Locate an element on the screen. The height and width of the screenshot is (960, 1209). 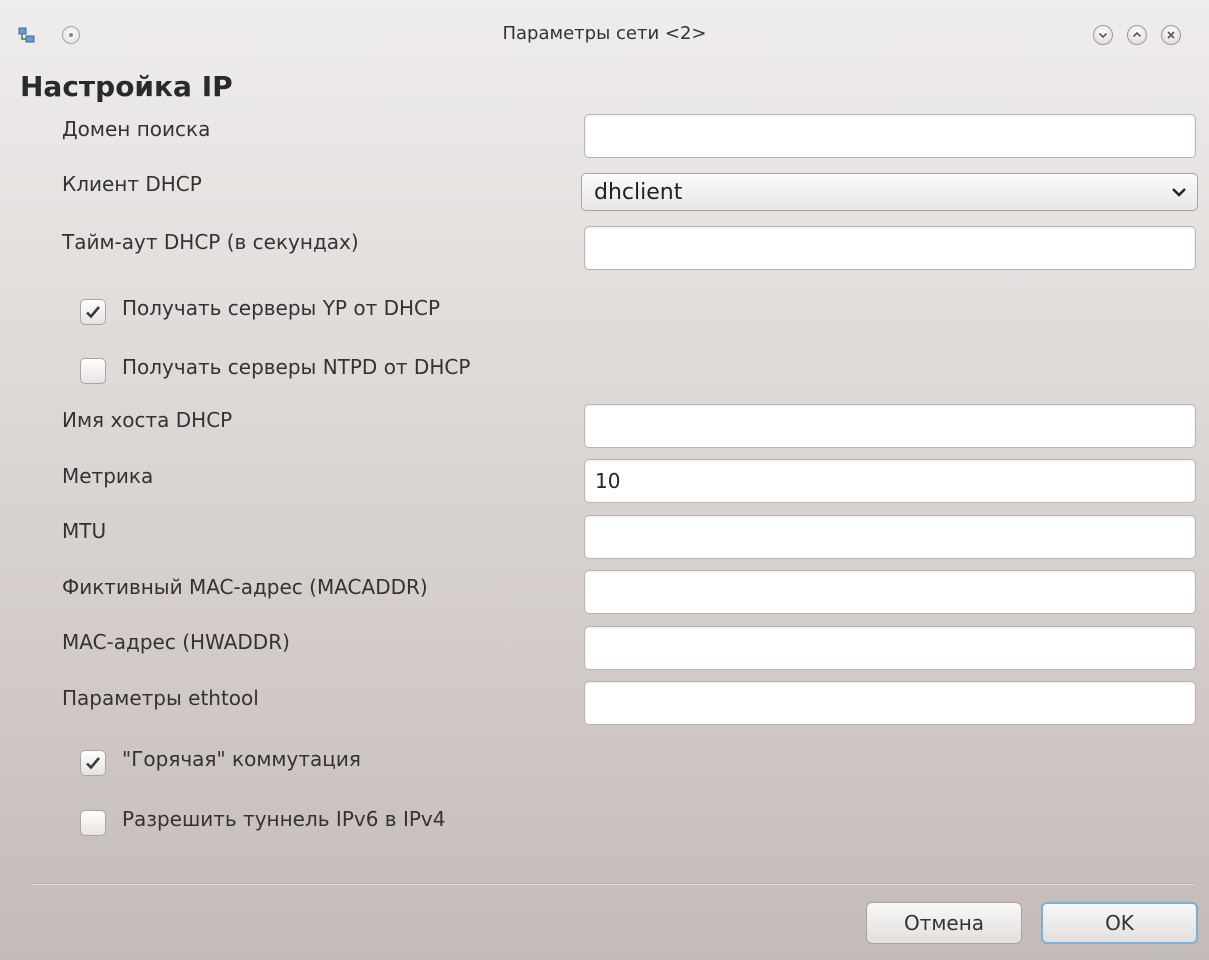
dhcp-timeout-label: Тайм-аут DHCP (в секундах) is located at coordinates (210, 242).